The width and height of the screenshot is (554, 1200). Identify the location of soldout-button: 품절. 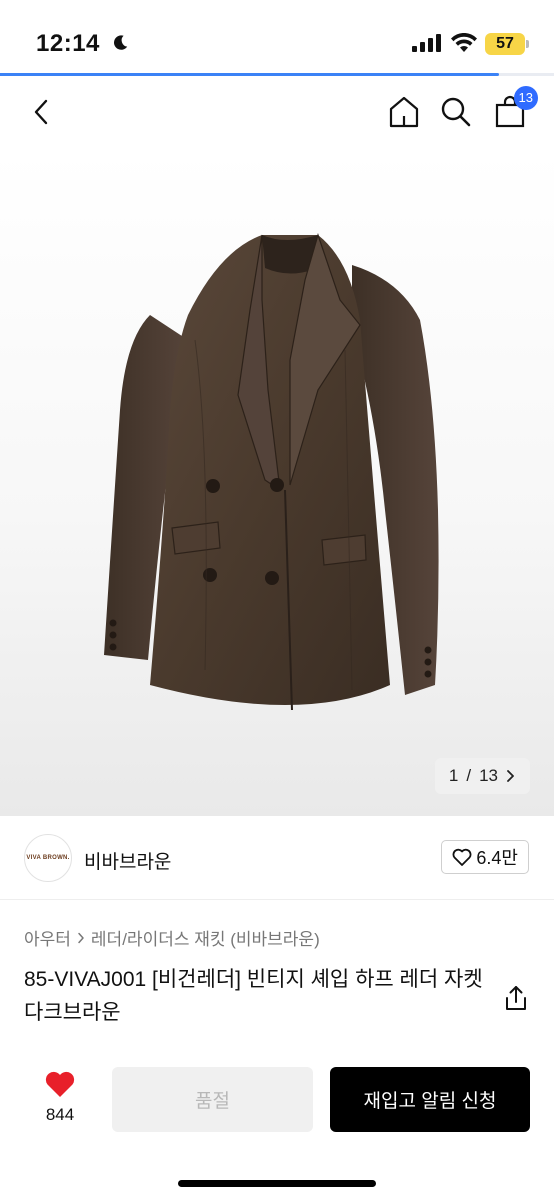
(212, 1099).